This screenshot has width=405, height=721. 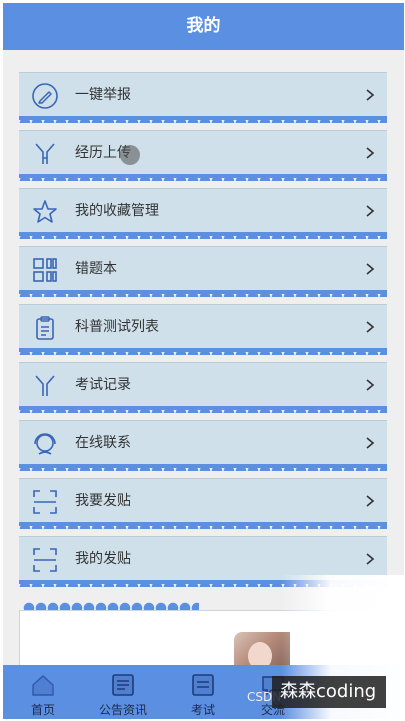 I want to click on menu-item-label: 考试记录, so click(x=103, y=385).